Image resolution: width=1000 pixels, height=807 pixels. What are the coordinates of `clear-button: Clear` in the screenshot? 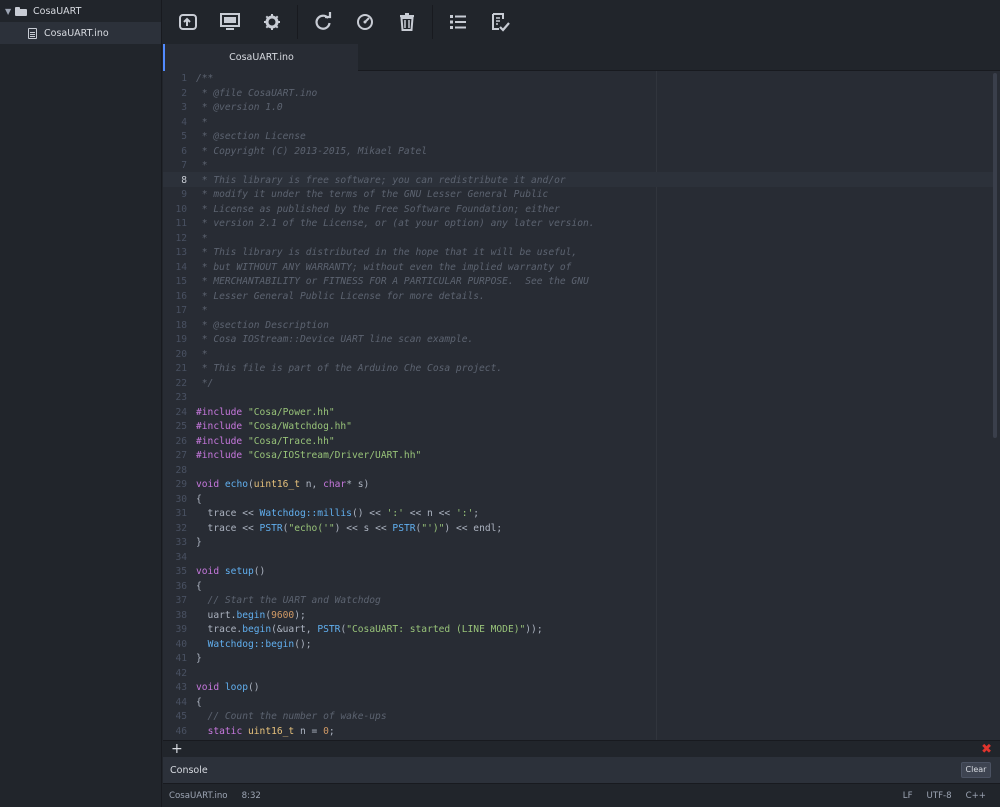 It's located at (976, 770).